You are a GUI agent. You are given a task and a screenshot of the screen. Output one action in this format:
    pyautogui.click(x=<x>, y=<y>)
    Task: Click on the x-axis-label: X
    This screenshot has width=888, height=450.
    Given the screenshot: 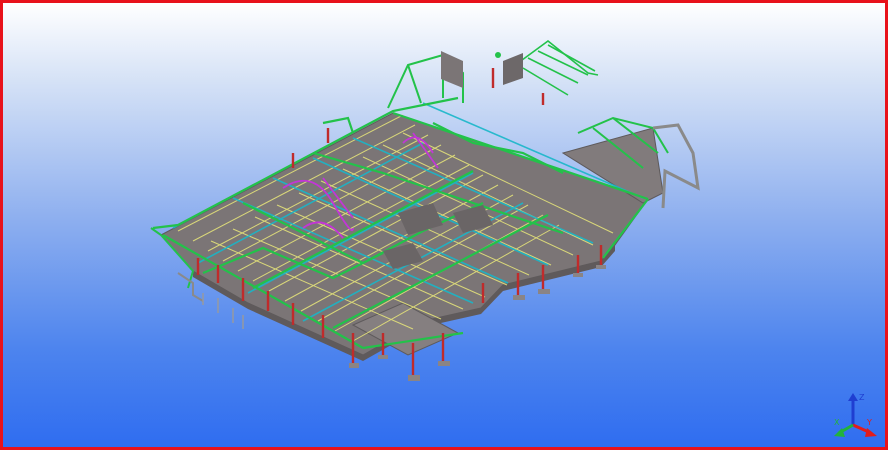 What is the action you would take?
    pyautogui.click(x=837, y=422)
    